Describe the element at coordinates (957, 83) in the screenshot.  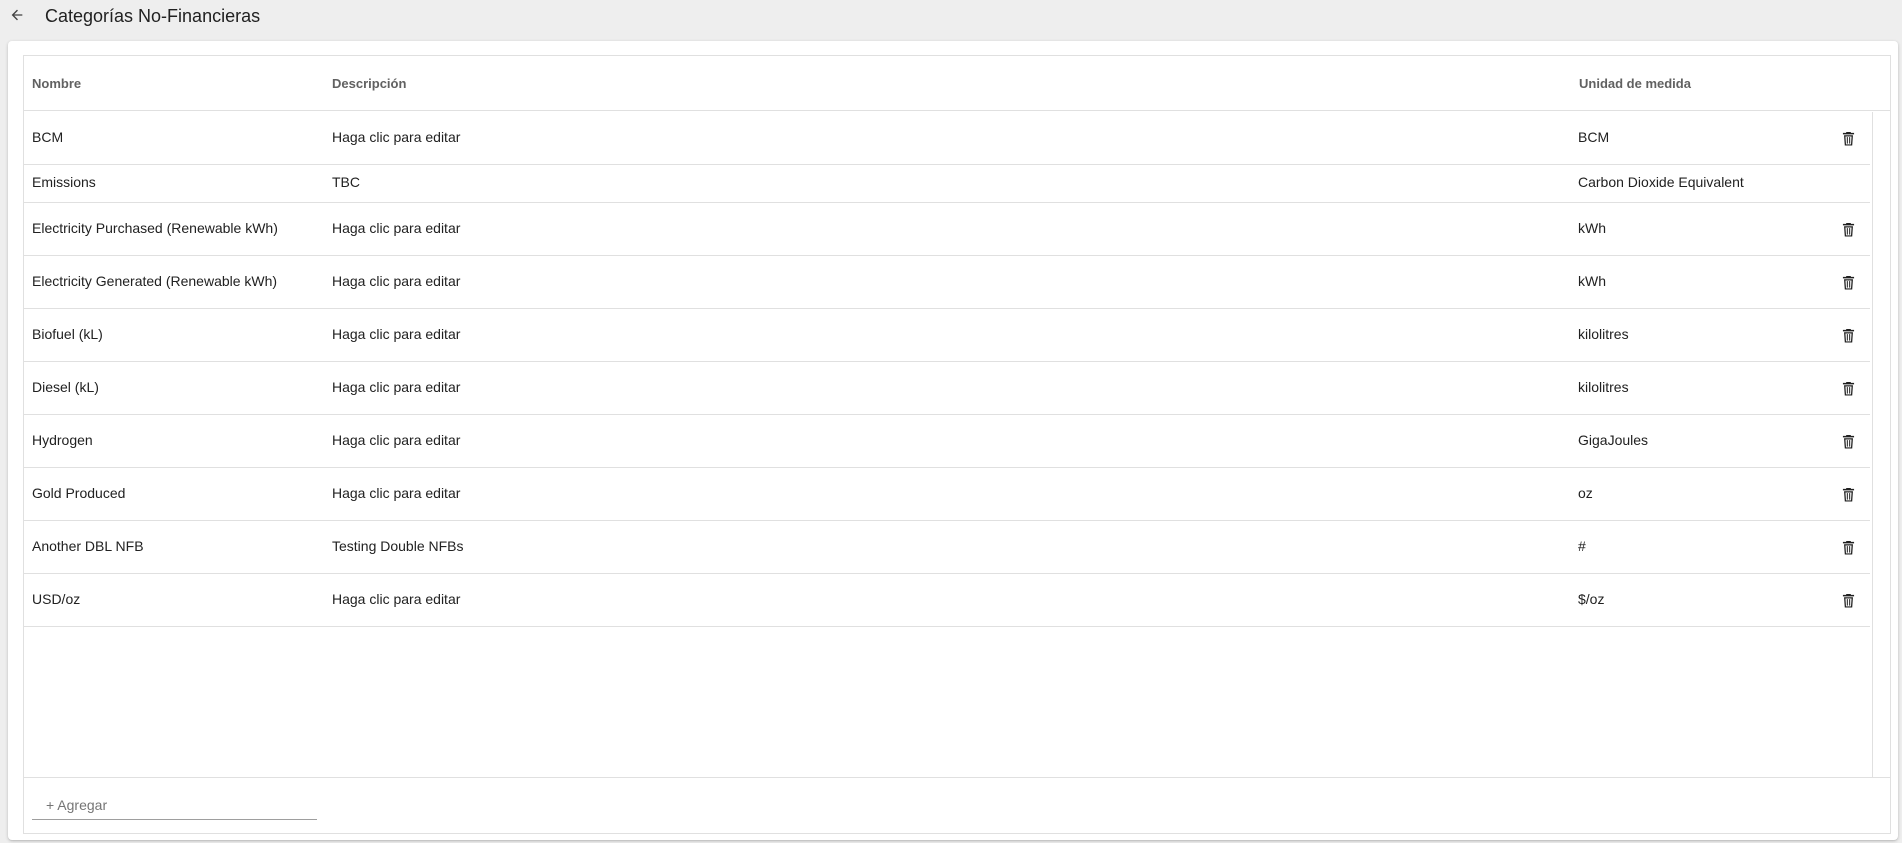
I see `table-header: Nombre Descripción Unidad de medida` at that location.